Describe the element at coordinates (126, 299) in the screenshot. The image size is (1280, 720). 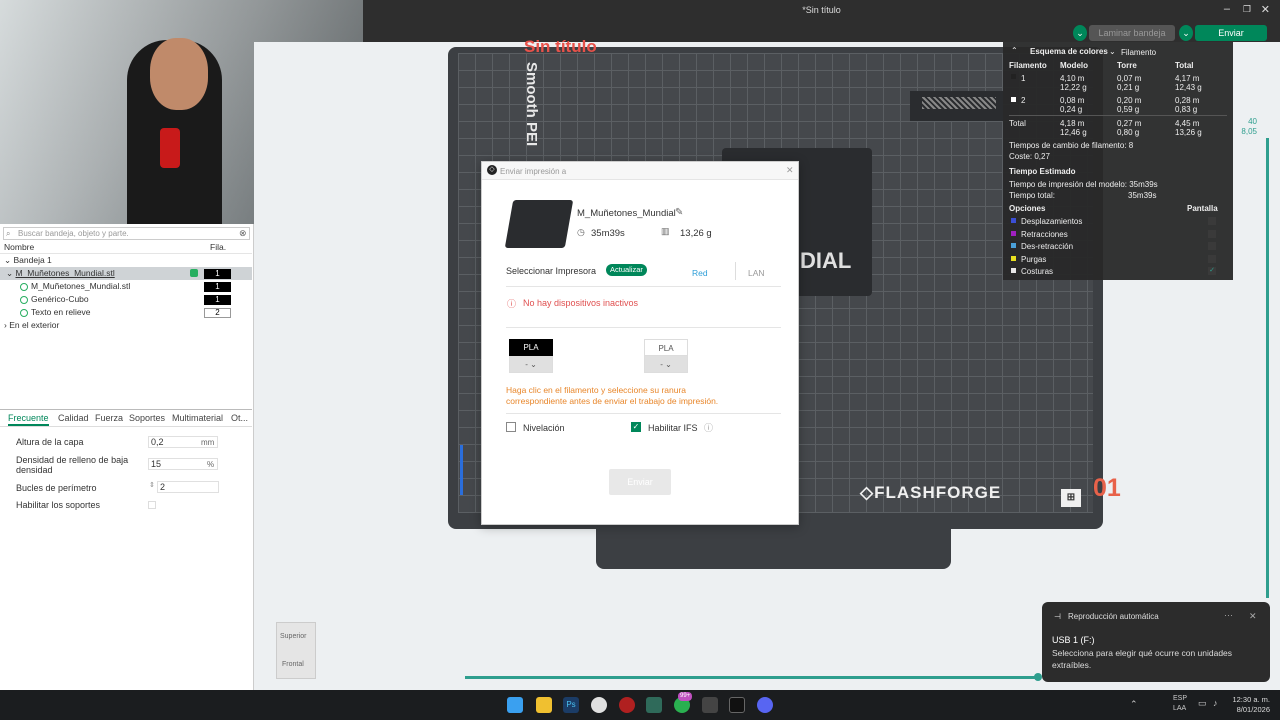
I see `tree-row-part: Genérico-Cubo 1` at that location.